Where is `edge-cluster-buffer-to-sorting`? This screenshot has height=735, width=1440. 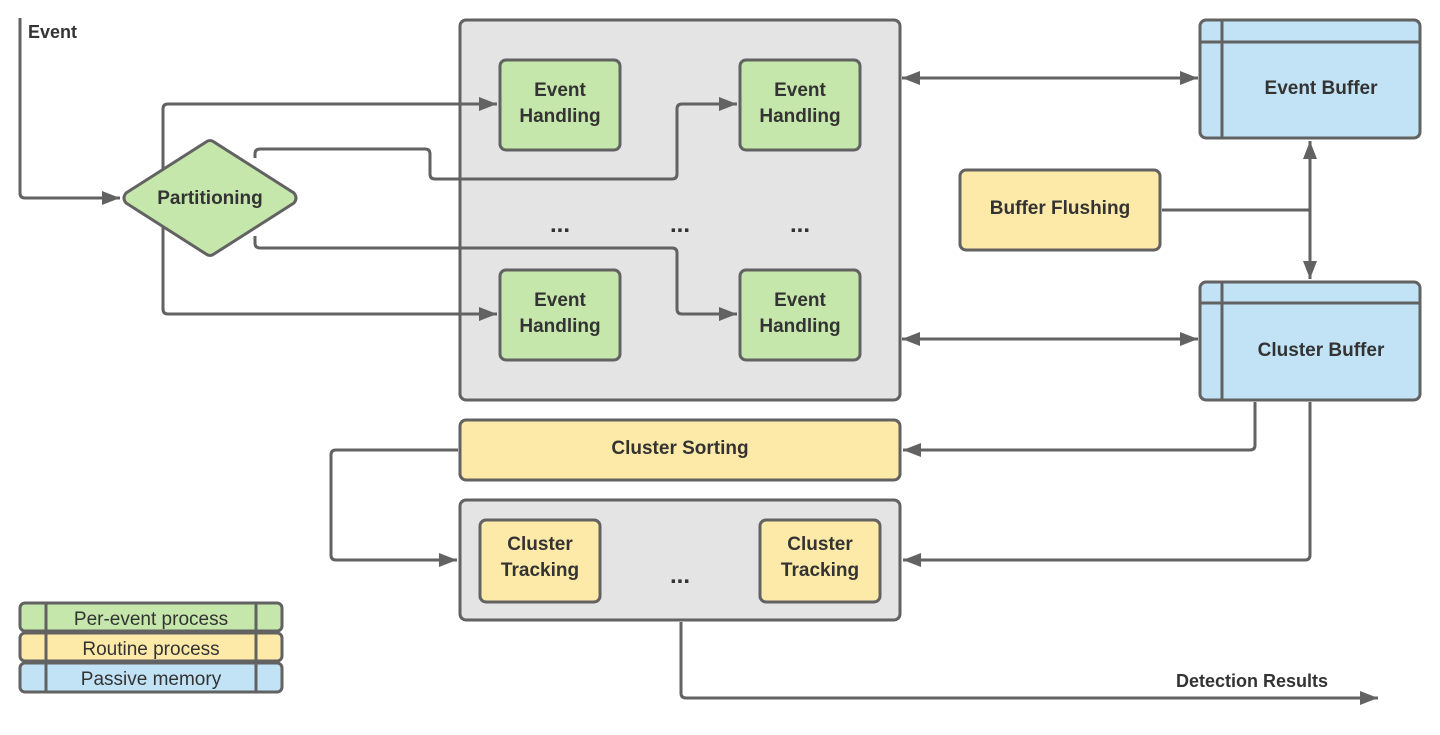 edge-cluster-buffer-to-sorting is located at coordinates (1080, 429).